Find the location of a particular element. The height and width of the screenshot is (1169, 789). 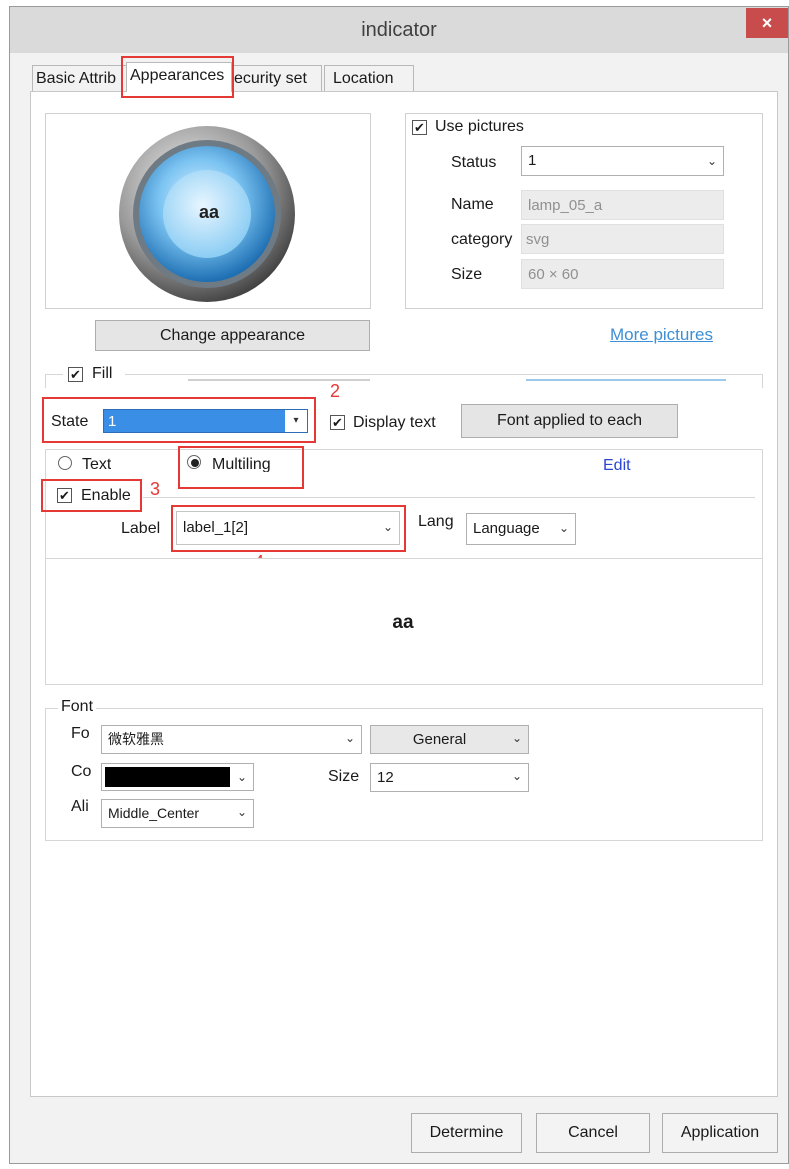

font-size-label: Size is located at coordinates (344, 776).